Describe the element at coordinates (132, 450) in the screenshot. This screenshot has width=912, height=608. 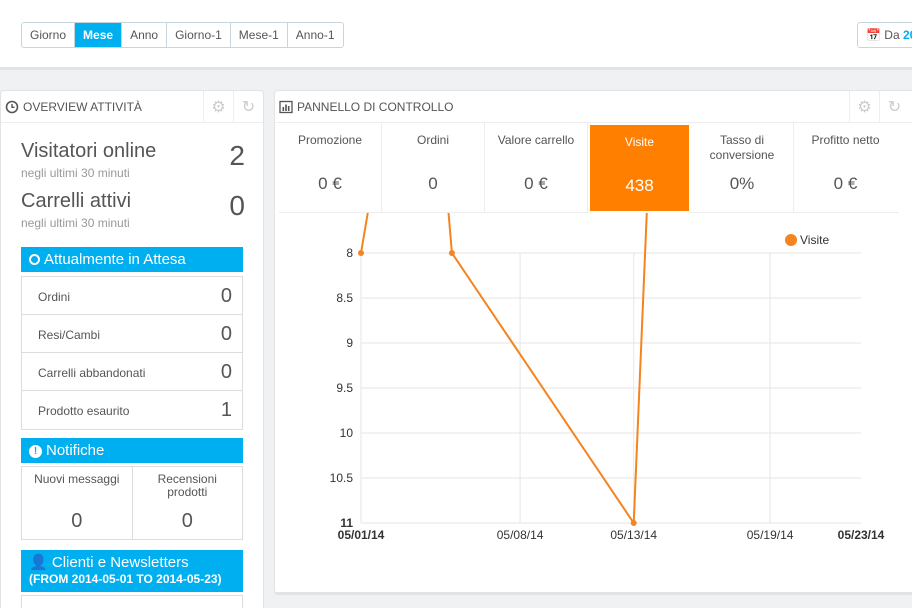
I see `notifications-section-header: ! Notifiche` at that location.